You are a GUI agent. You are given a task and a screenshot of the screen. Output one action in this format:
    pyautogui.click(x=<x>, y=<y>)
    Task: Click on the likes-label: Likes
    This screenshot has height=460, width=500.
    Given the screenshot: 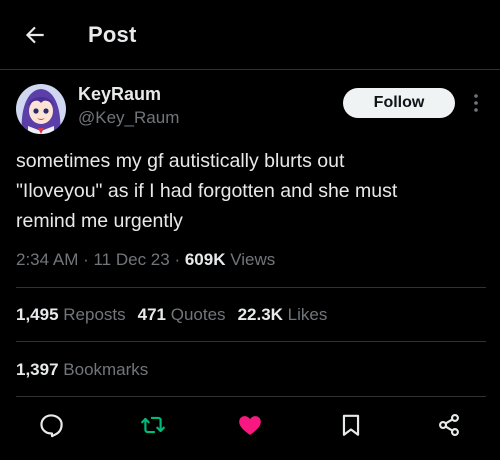 What is the action you would take?
    pyautogui.click(x=305, y=314)
    